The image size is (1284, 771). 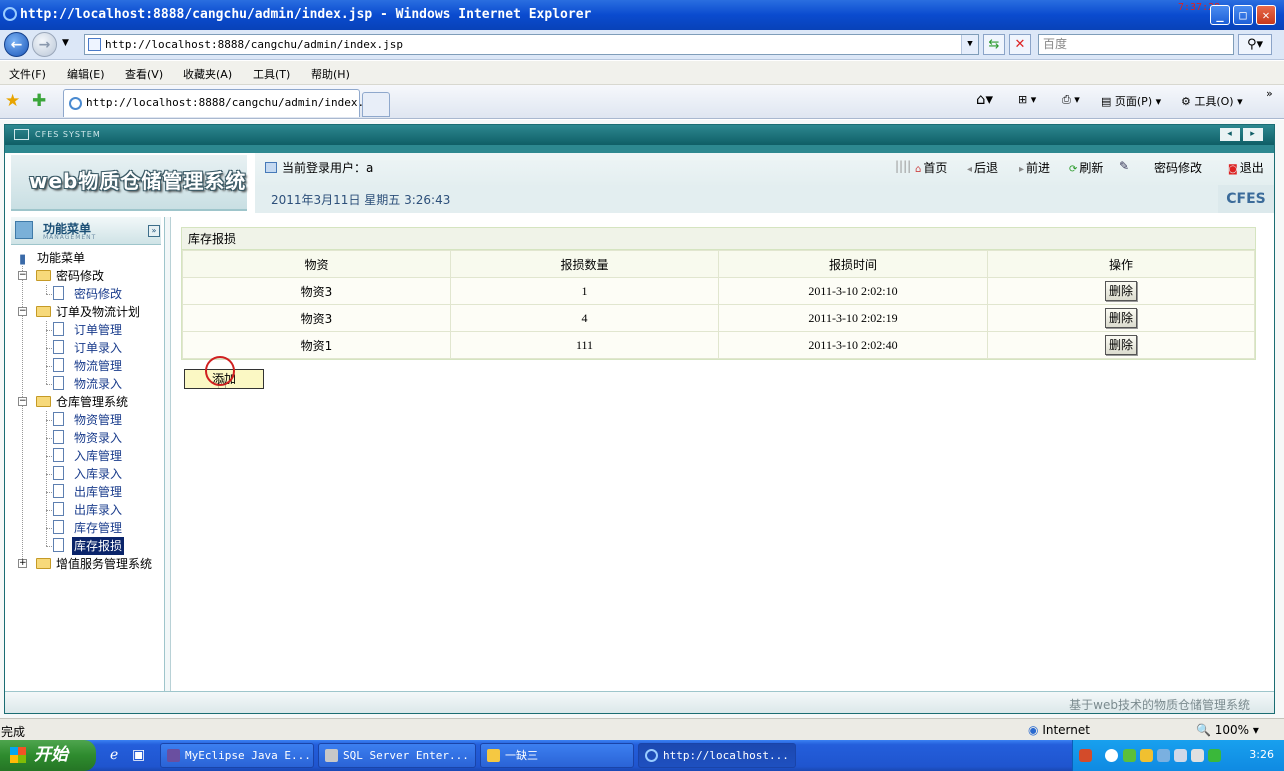 What do you see at coordinates (114, 755) in the screenshot?
I see `quicklaunch-ie-icon: ℯ` at bounding box center [114, 755].